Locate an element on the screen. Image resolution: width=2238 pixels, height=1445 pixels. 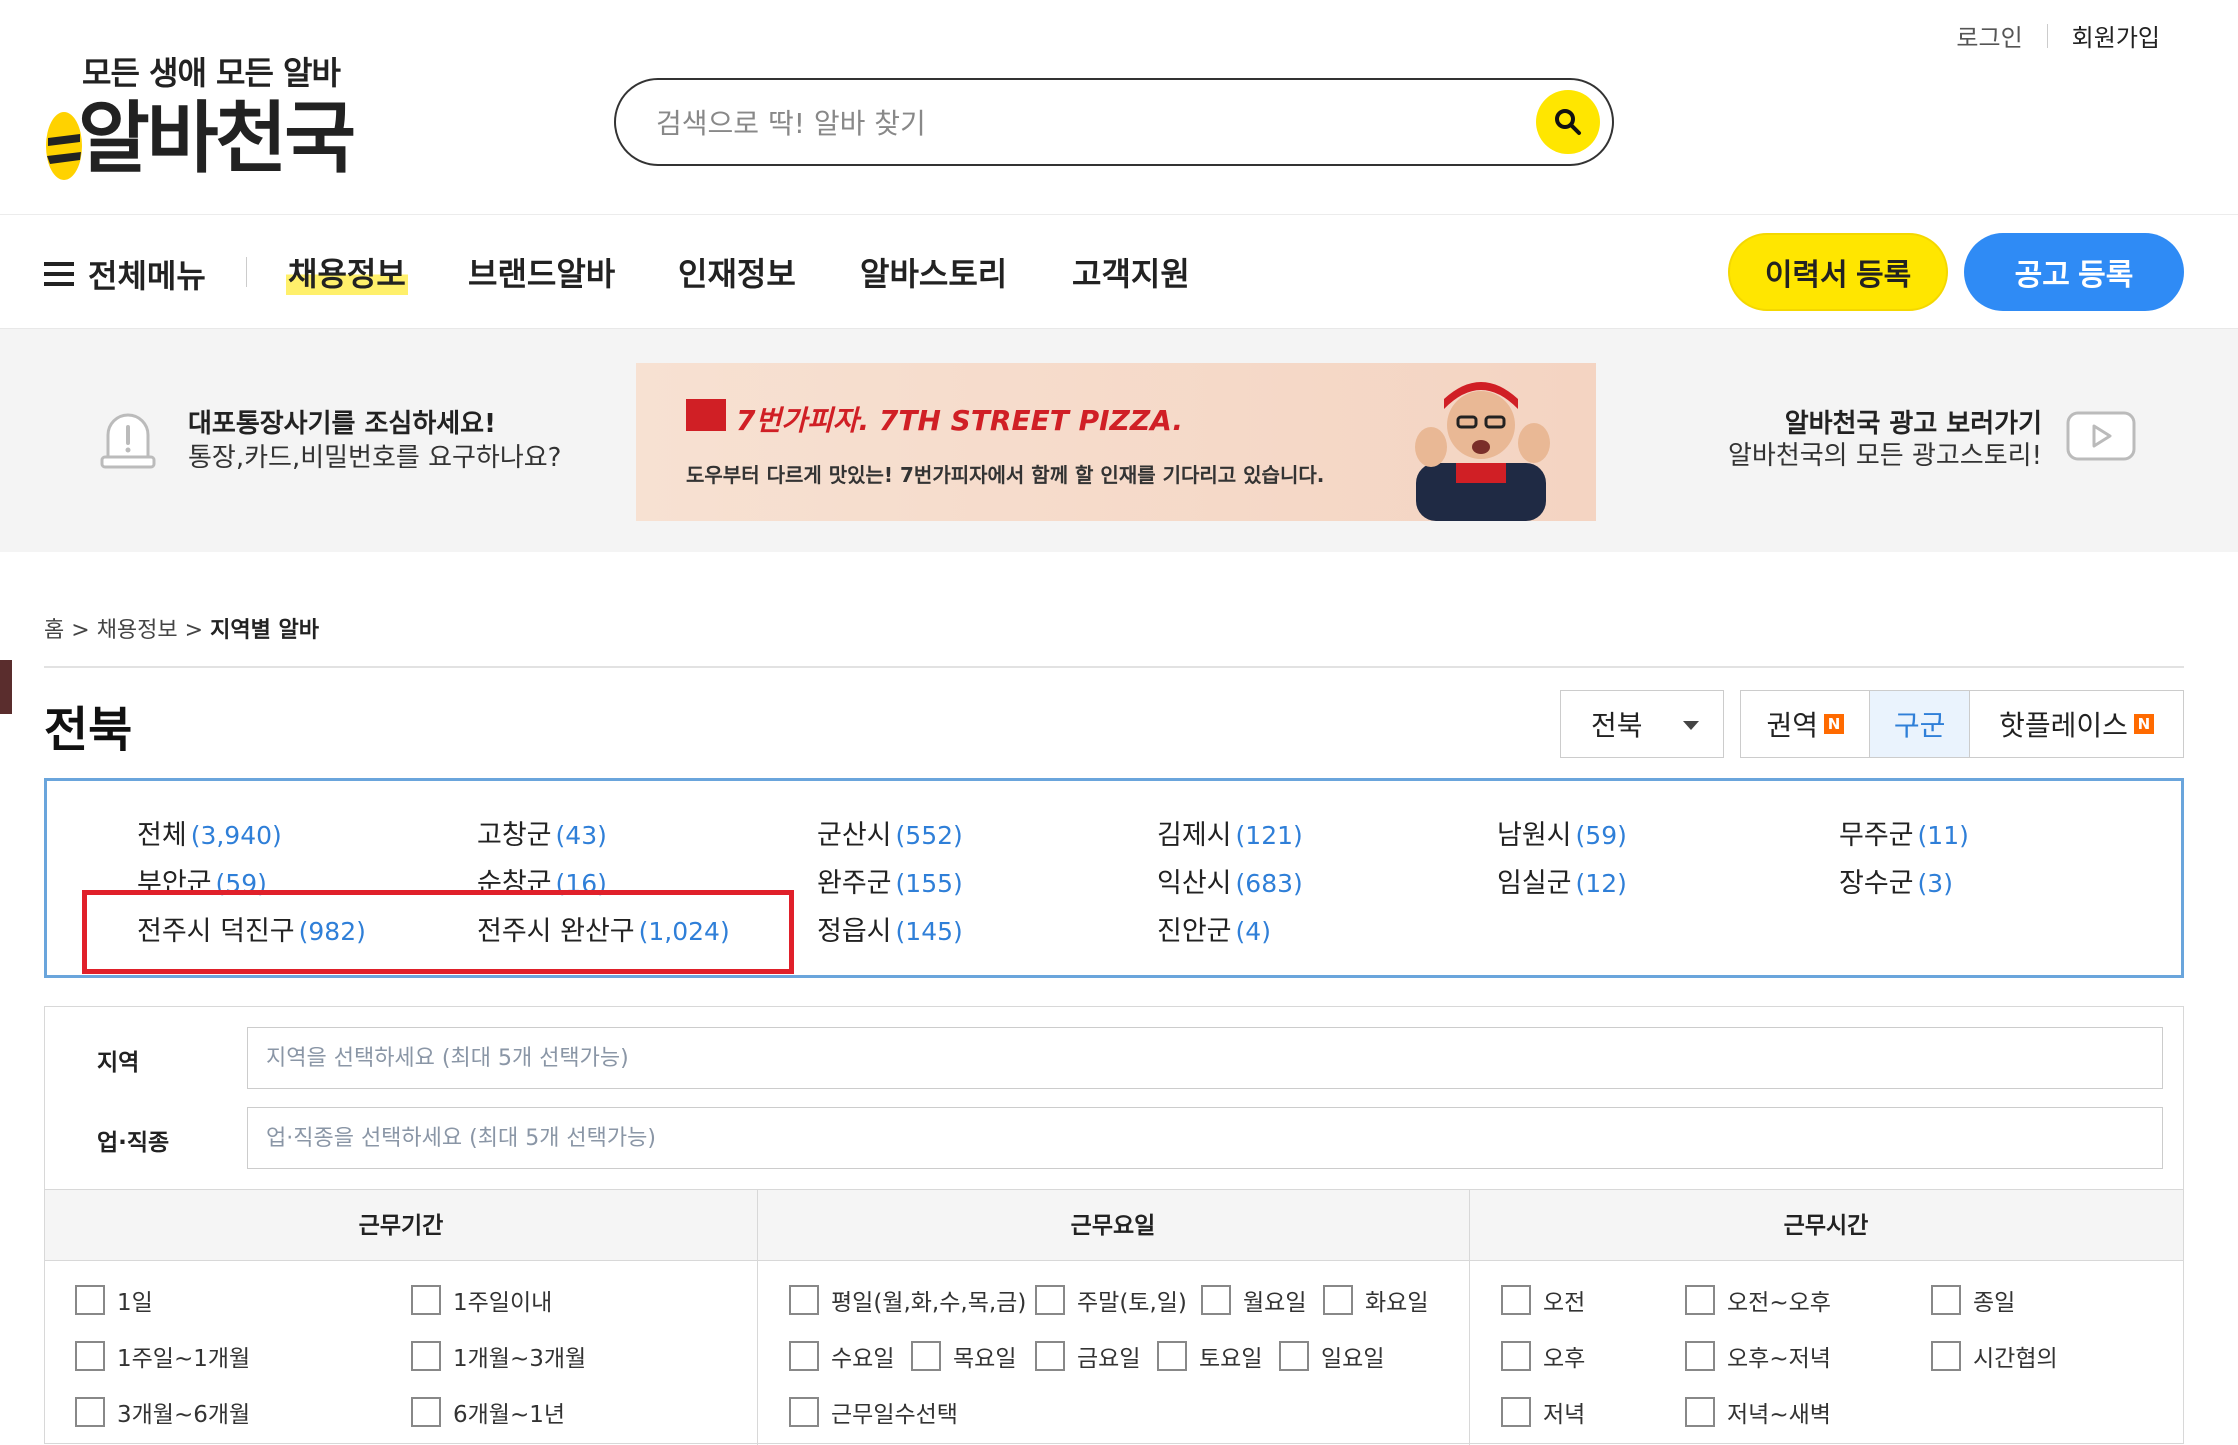
region-item: 무주군 (11) is located at coordinates (1904, 832).